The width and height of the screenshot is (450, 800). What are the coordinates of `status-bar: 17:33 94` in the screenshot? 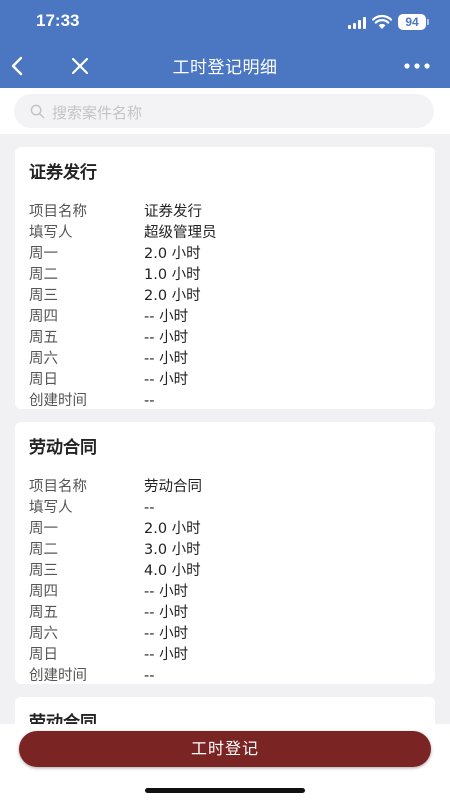 It's located at (225, 22).